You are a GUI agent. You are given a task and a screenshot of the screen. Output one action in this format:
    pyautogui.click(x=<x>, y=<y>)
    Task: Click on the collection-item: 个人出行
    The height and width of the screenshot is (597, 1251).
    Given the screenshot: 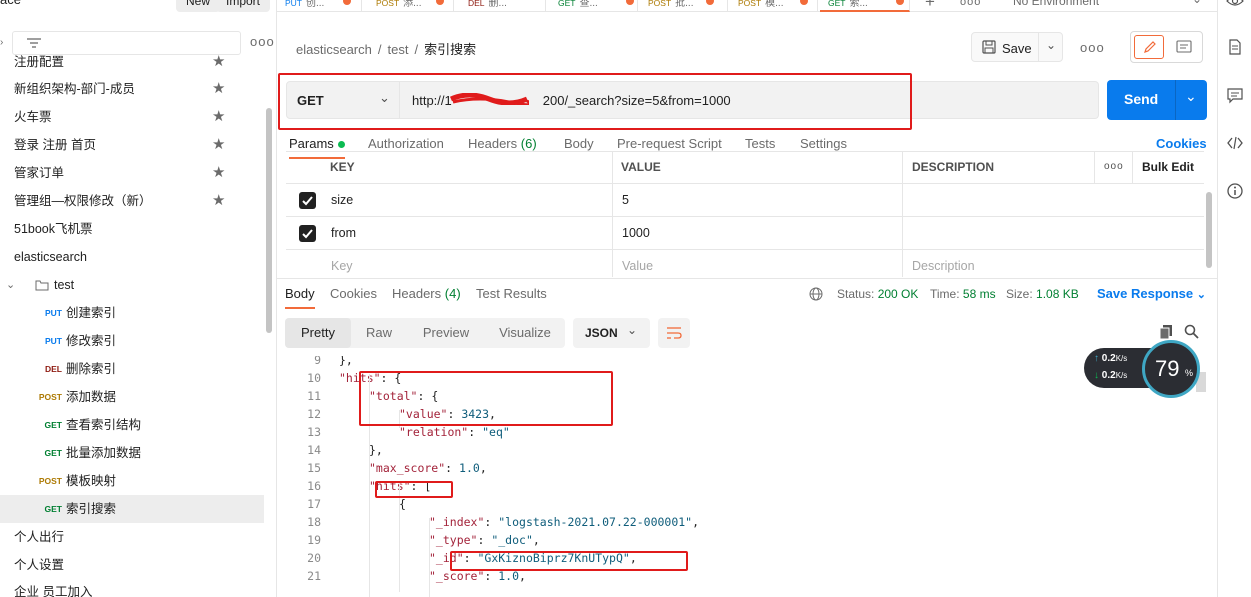 What is the action you would take?
    pyautogui.click(x=132, y=537)
    